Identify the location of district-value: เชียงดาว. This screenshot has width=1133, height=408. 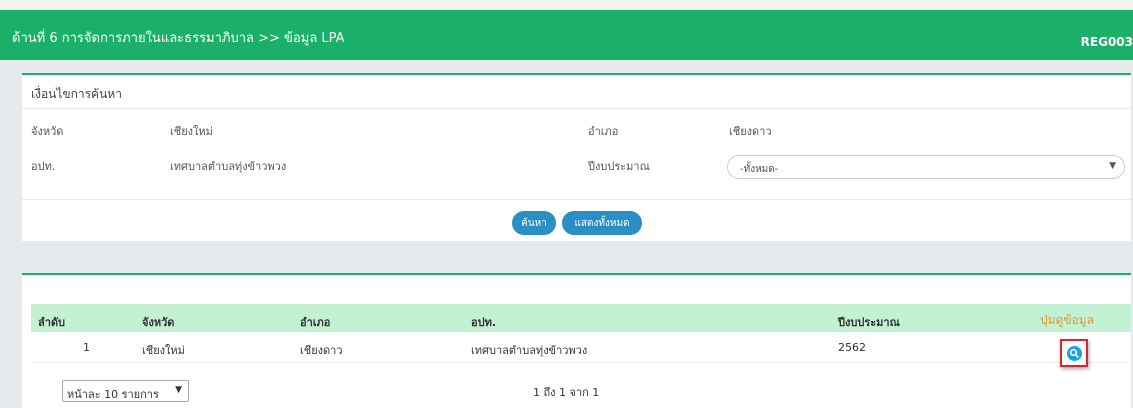
(750, 131).